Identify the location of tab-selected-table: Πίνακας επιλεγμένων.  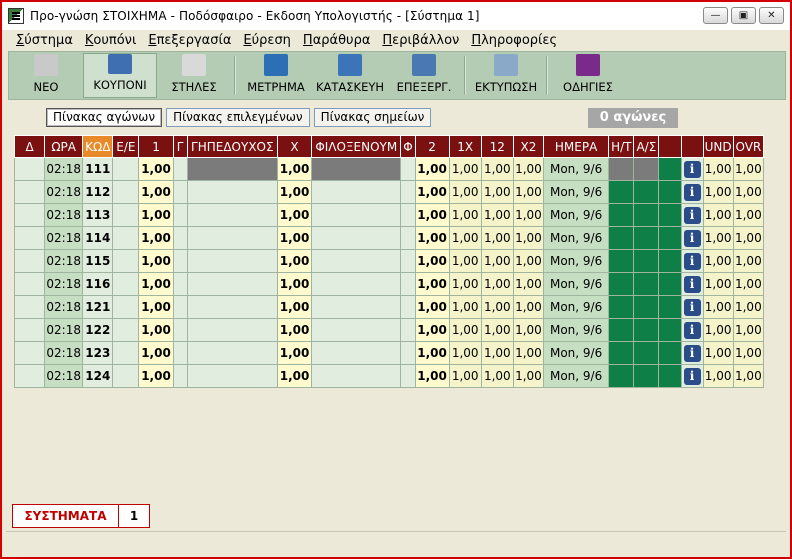
(238, 117).